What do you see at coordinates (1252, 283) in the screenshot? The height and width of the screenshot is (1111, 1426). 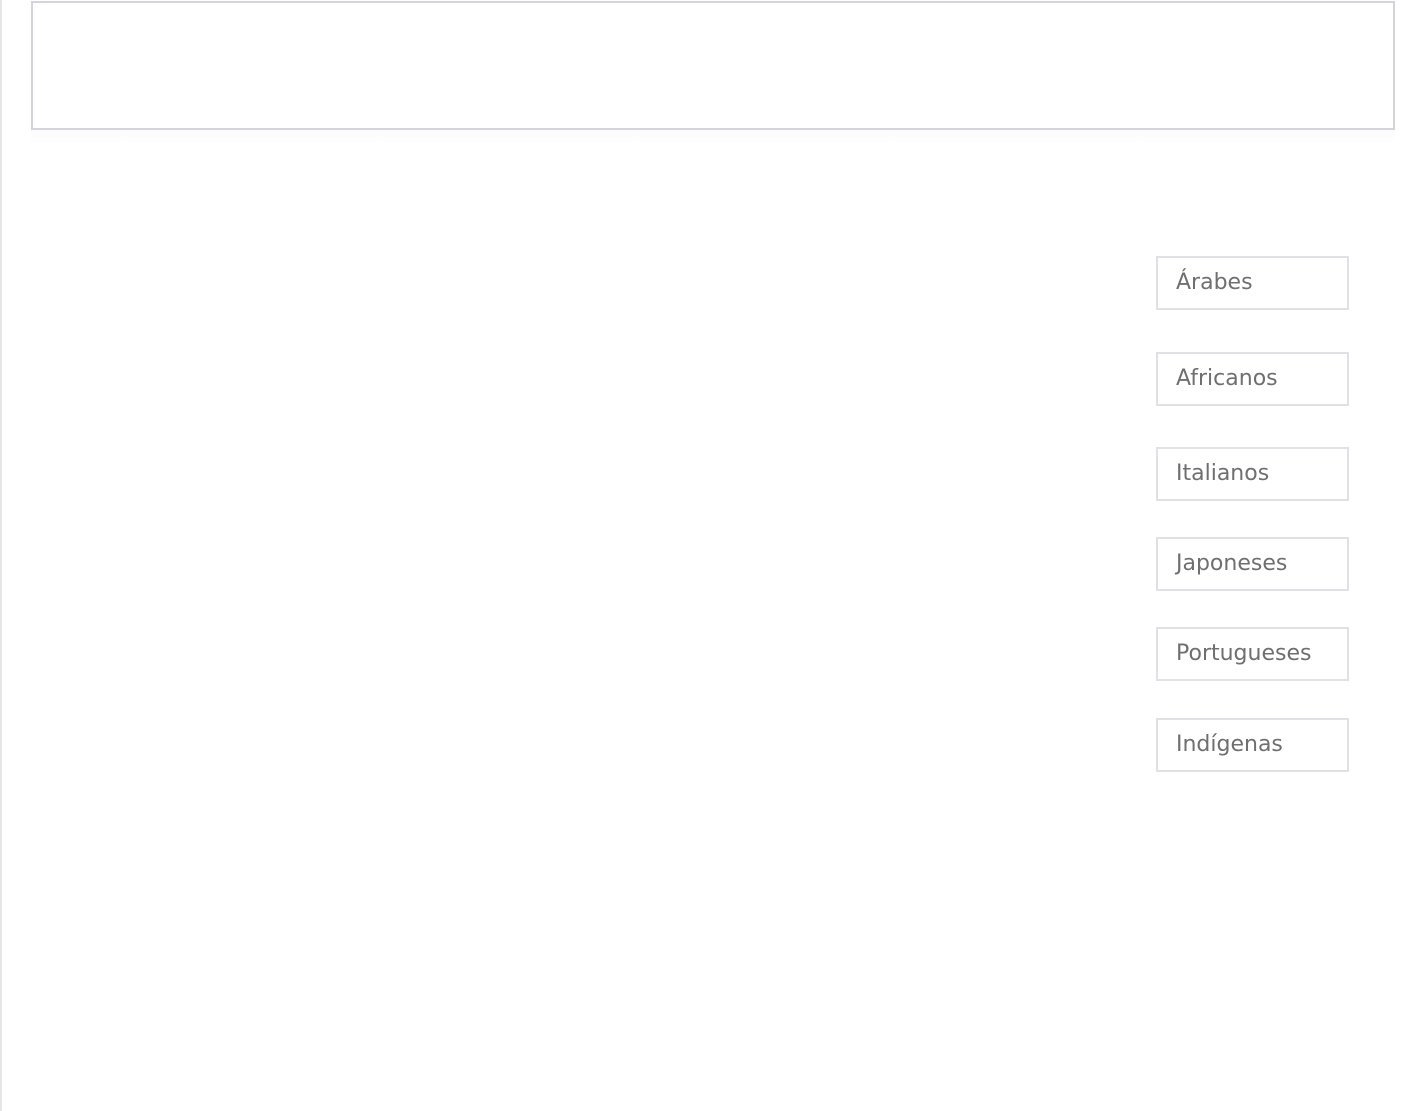 I see `option-chip-arabes: Árabes` at bounding box center [1252, 283].